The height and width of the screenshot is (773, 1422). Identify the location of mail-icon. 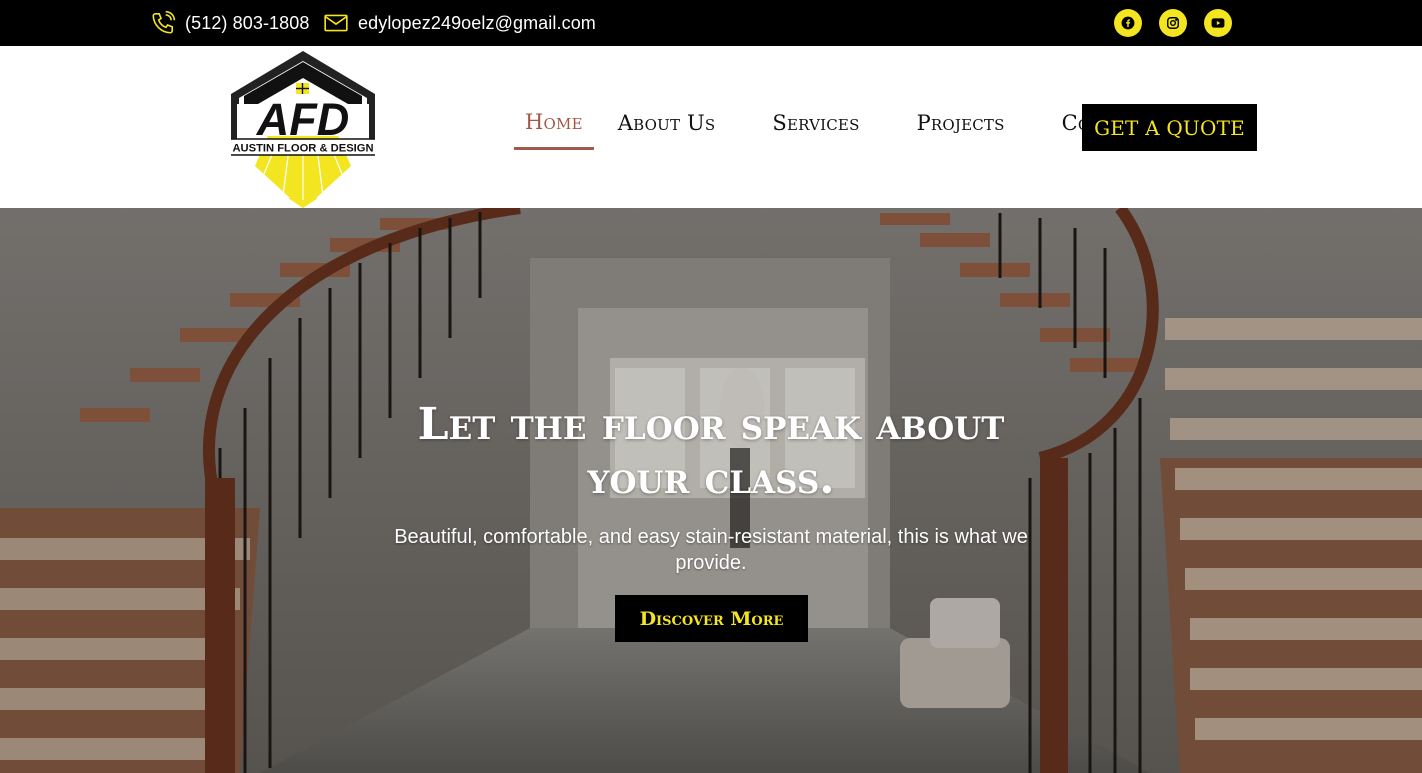
(336, 23).